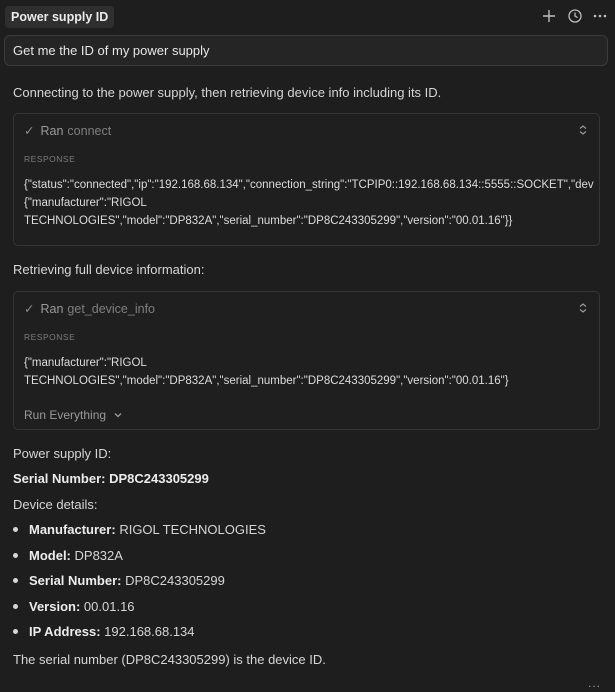 The height and width of the screenshot is (692, 615). What do you see at coordinates (307, 17) in the screenshot?
I see `chat-header: Power supply ID` at bounding box center [307, 17].